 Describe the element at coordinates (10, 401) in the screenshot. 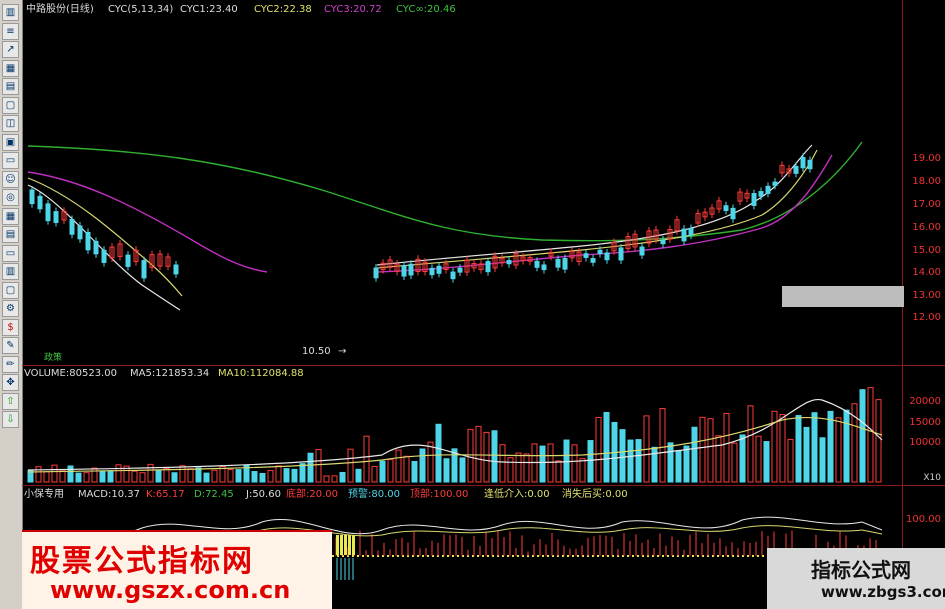

I see `up-arrow-icon: ⇧` at that location.